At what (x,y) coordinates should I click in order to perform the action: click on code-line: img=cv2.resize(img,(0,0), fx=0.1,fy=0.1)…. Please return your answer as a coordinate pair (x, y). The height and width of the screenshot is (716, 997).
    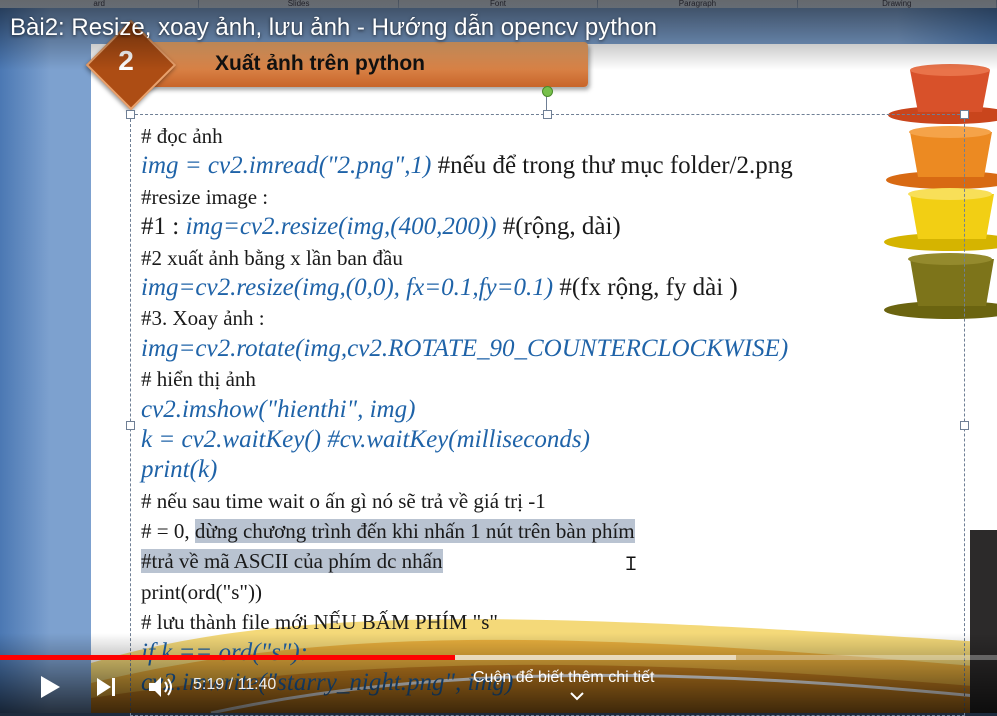
    Looking at the image, I should click on (551, 288).